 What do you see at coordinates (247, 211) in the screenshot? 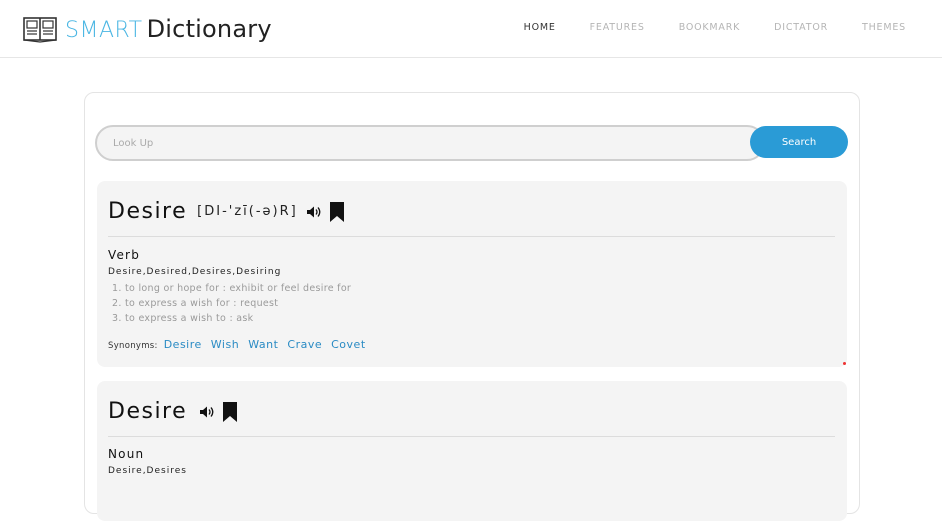
I see `pronunciation: [DI-'zī(-ə)R]` at bounding box center [247, 211].